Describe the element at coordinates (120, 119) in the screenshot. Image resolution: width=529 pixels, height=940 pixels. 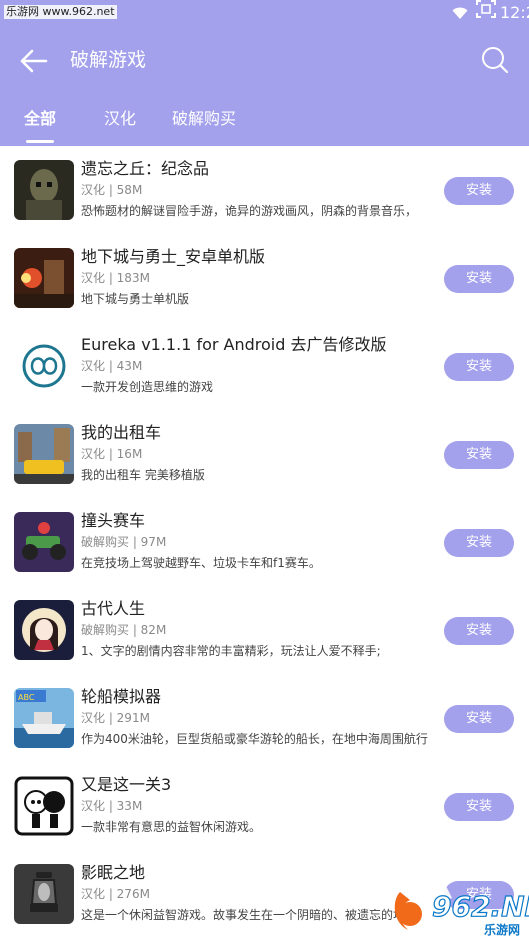
I see `tab-chinese: 汉化` at that location.